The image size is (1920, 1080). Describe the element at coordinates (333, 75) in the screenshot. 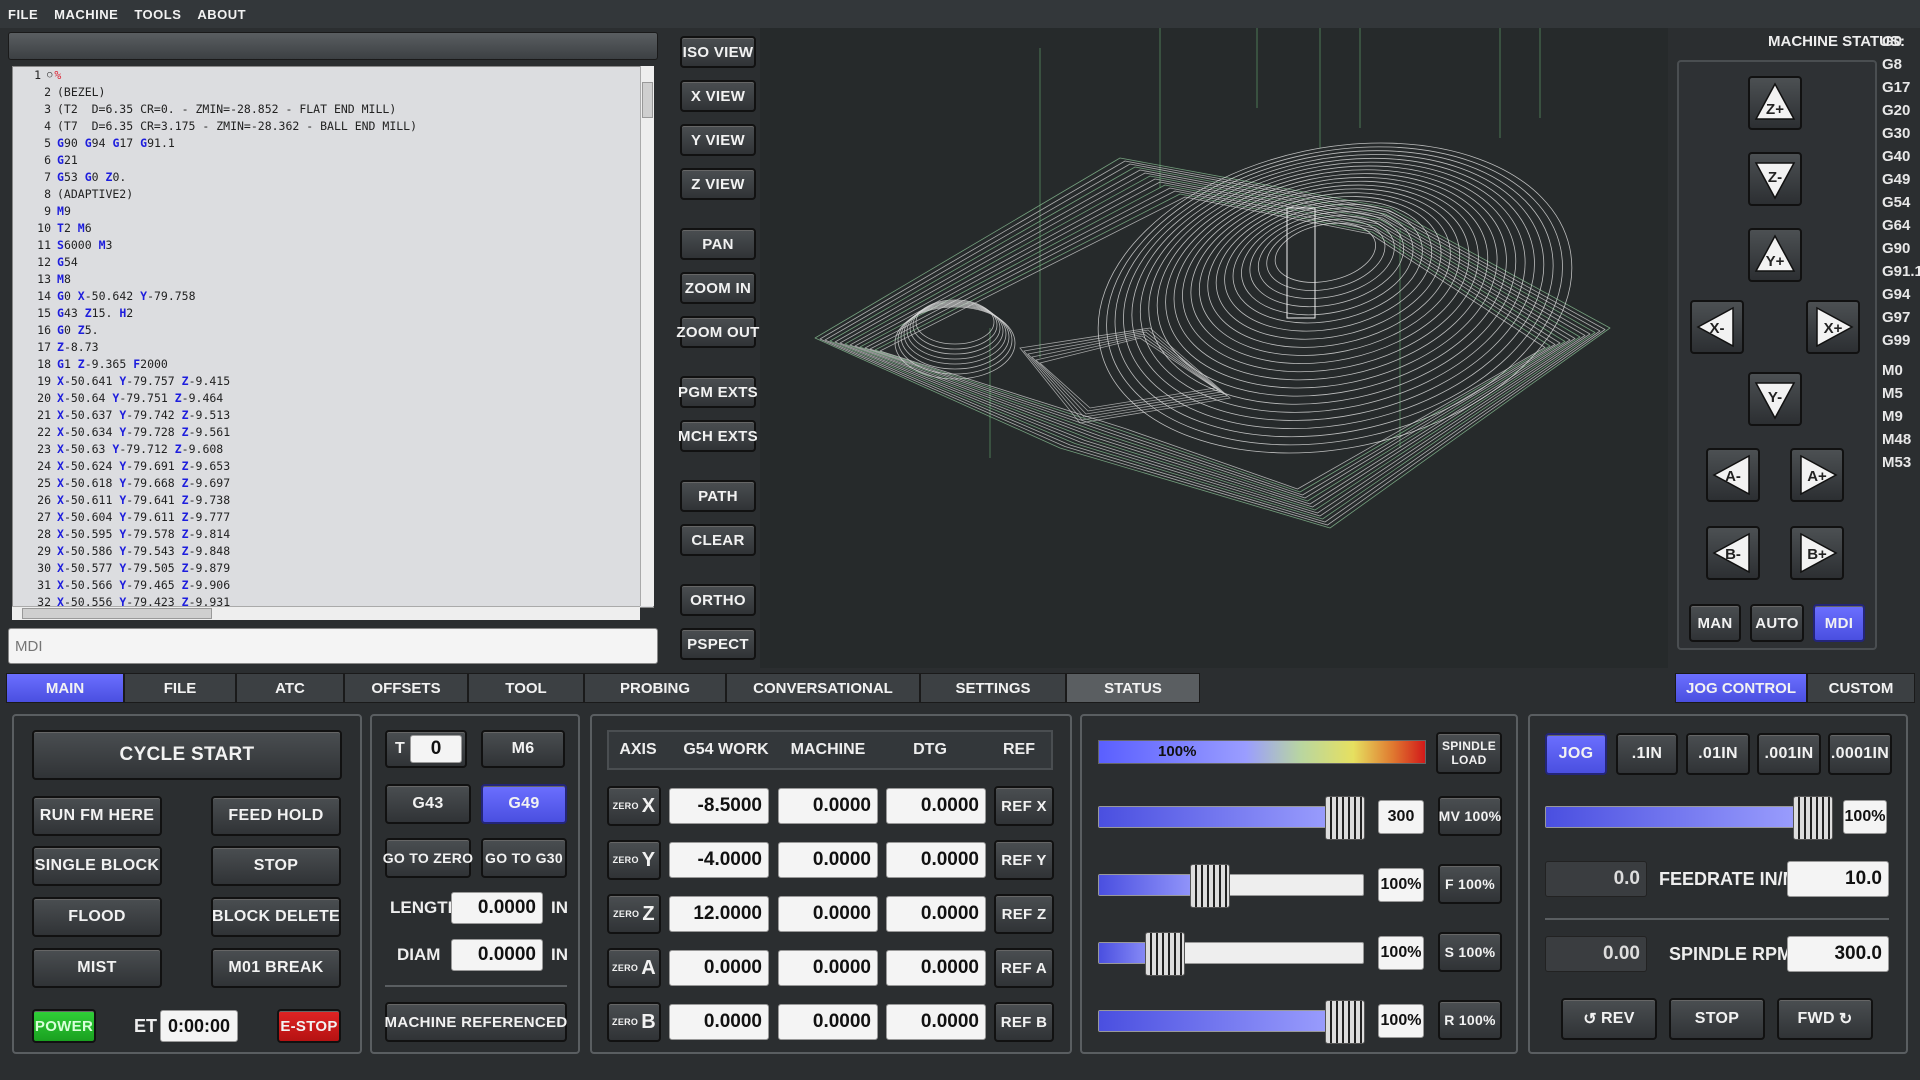

I see `code-line: 1 ○%` at that location.